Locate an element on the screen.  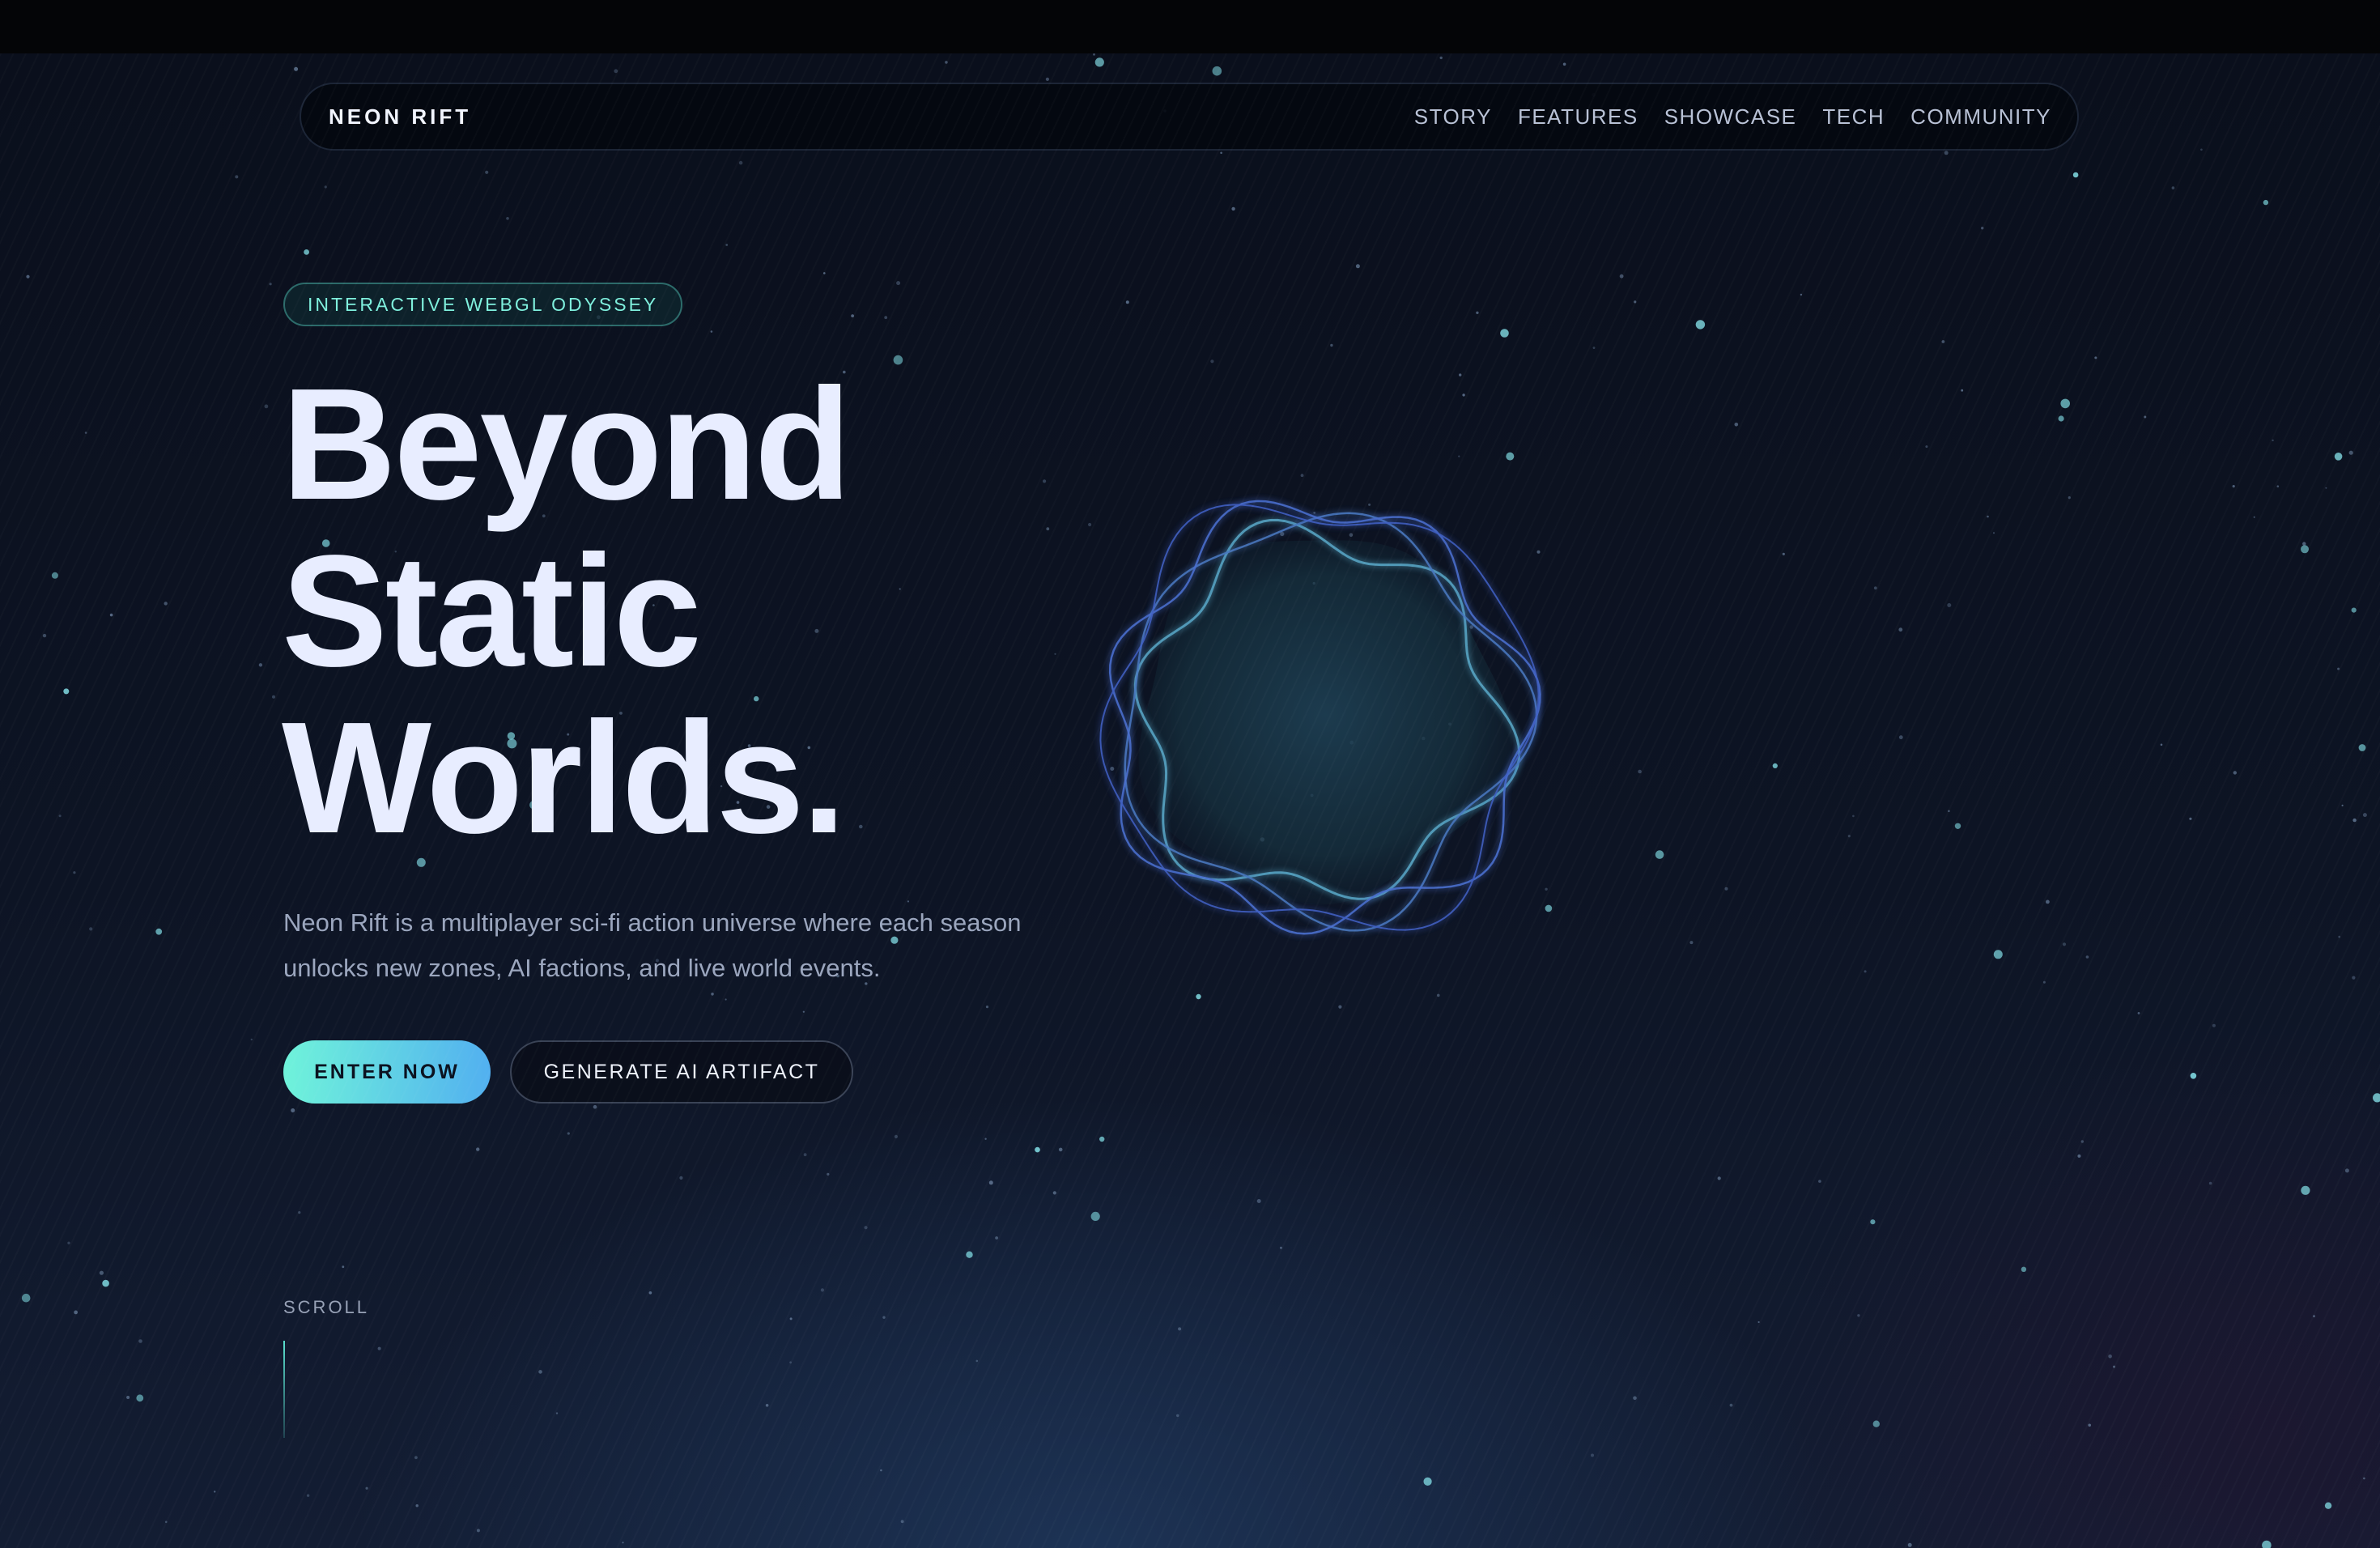
enter-now-button: ENTER NOW is located at coordinates (387, 1072).